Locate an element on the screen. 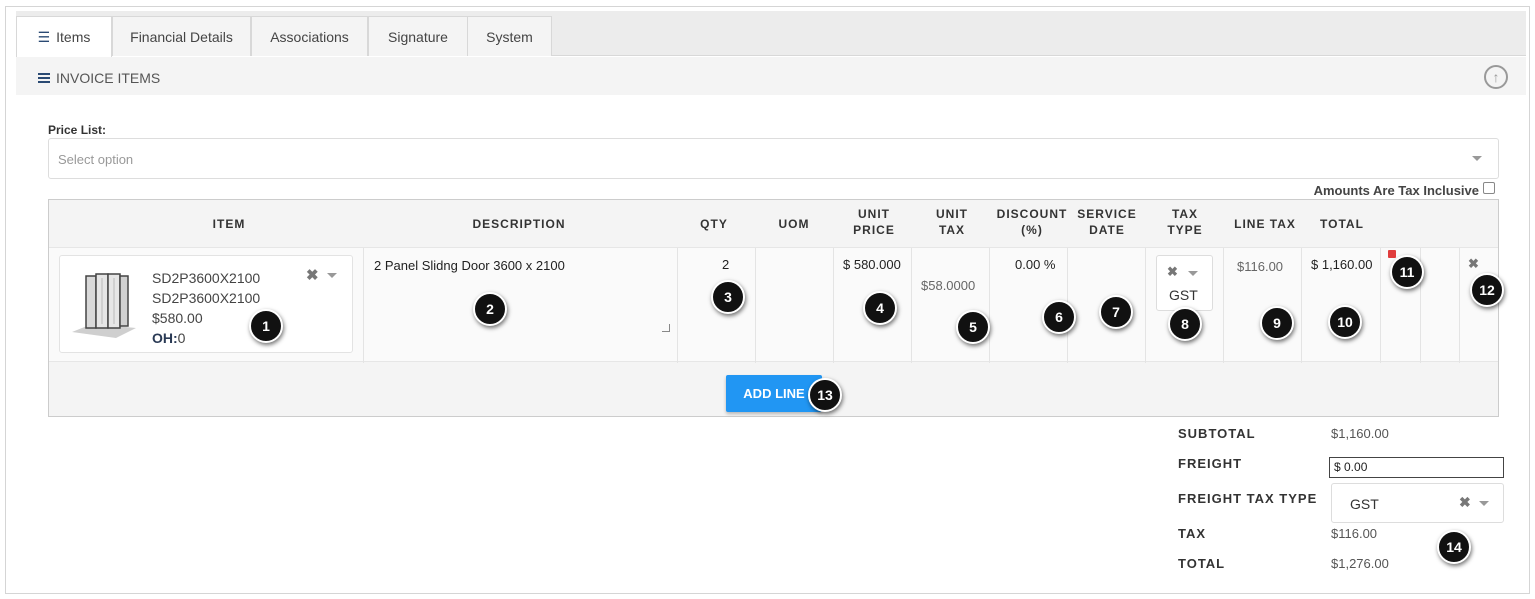 The height and width of the screenshot is (599, 1535). callout-marker: 2 is located at coordinates (490, 309).